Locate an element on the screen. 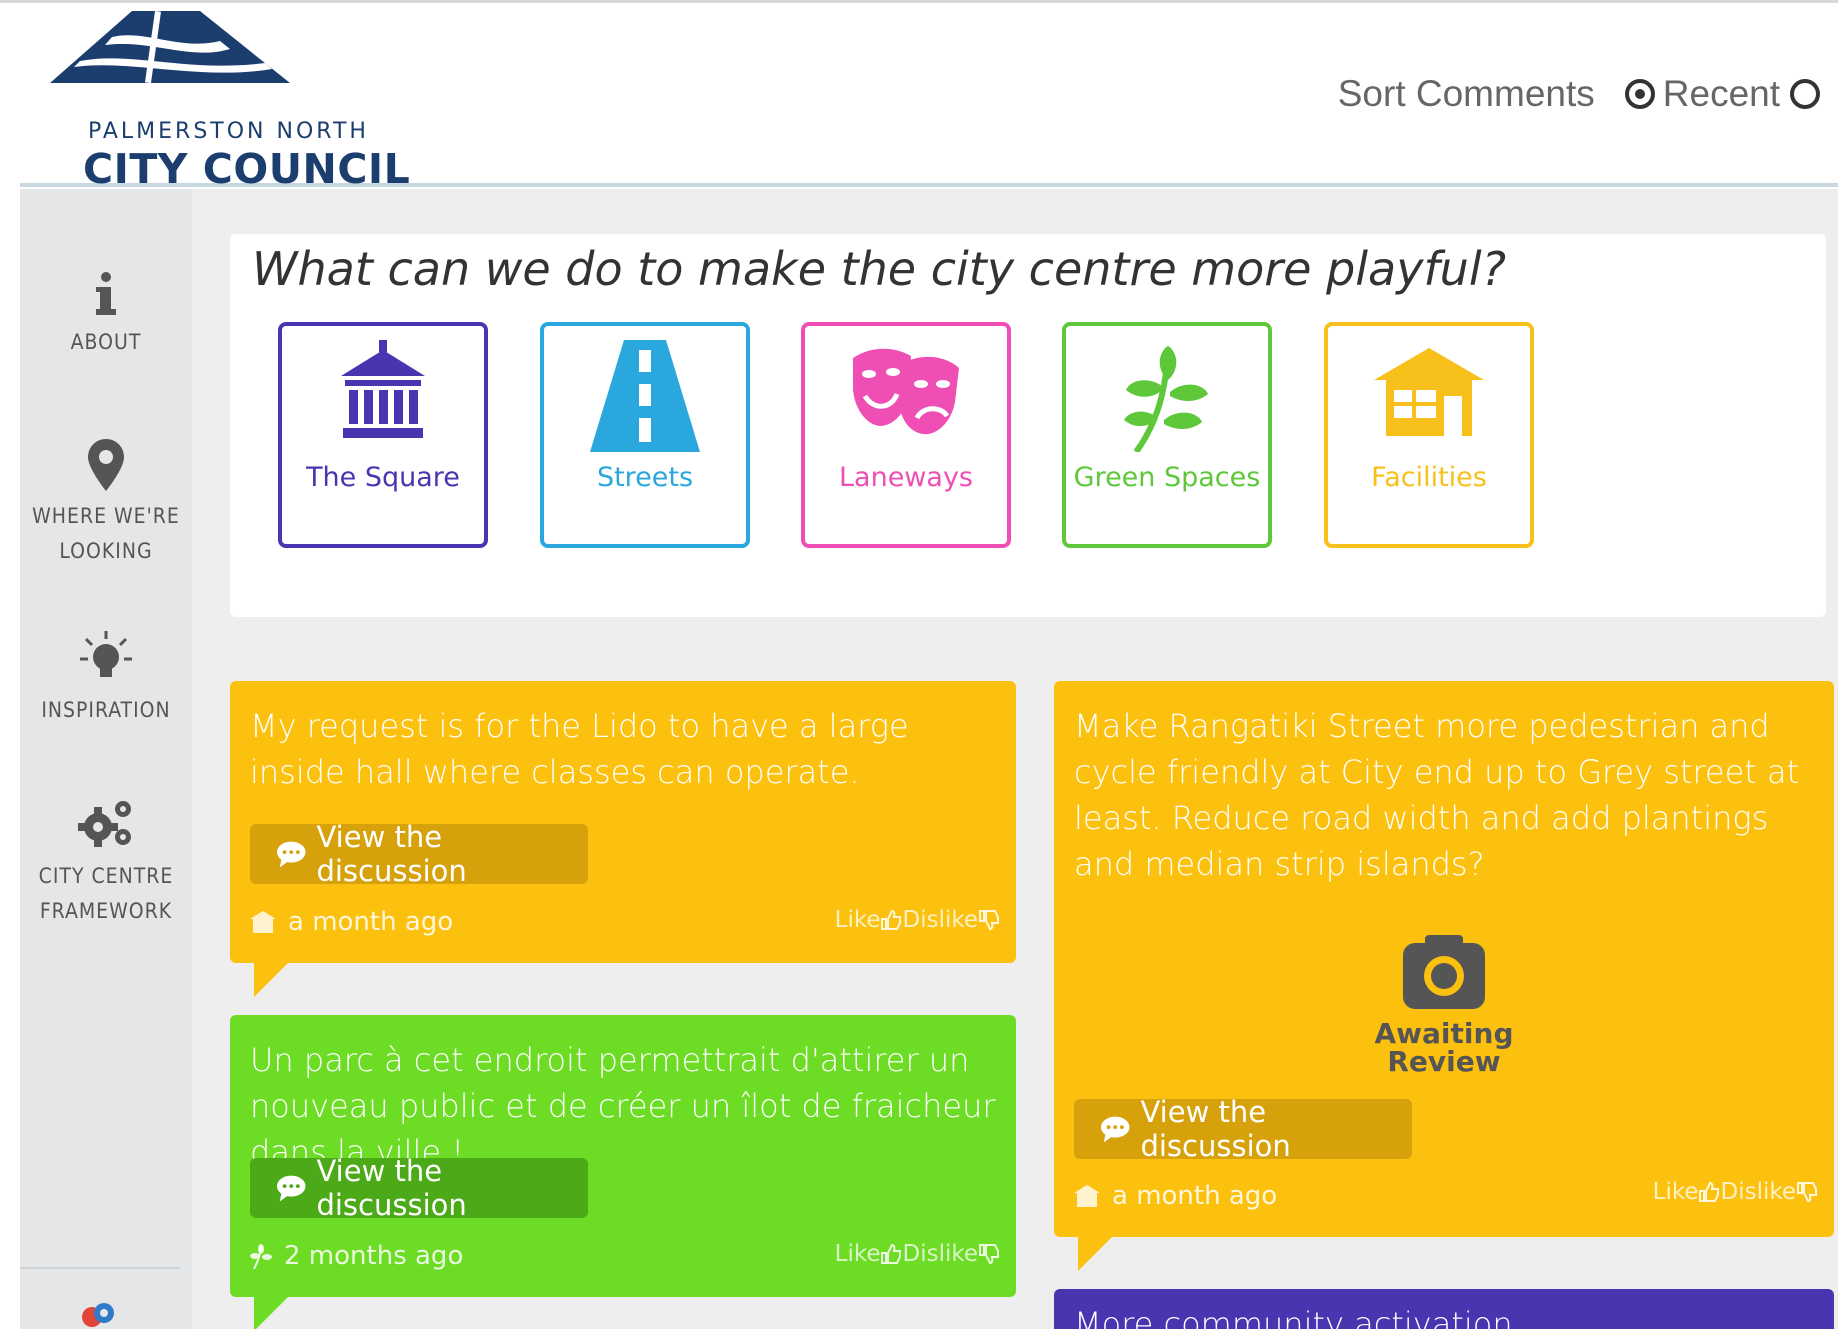 The image size is (1838, 1329). sidebar-item-about: ABOUT is located at coordinates (106, 315).